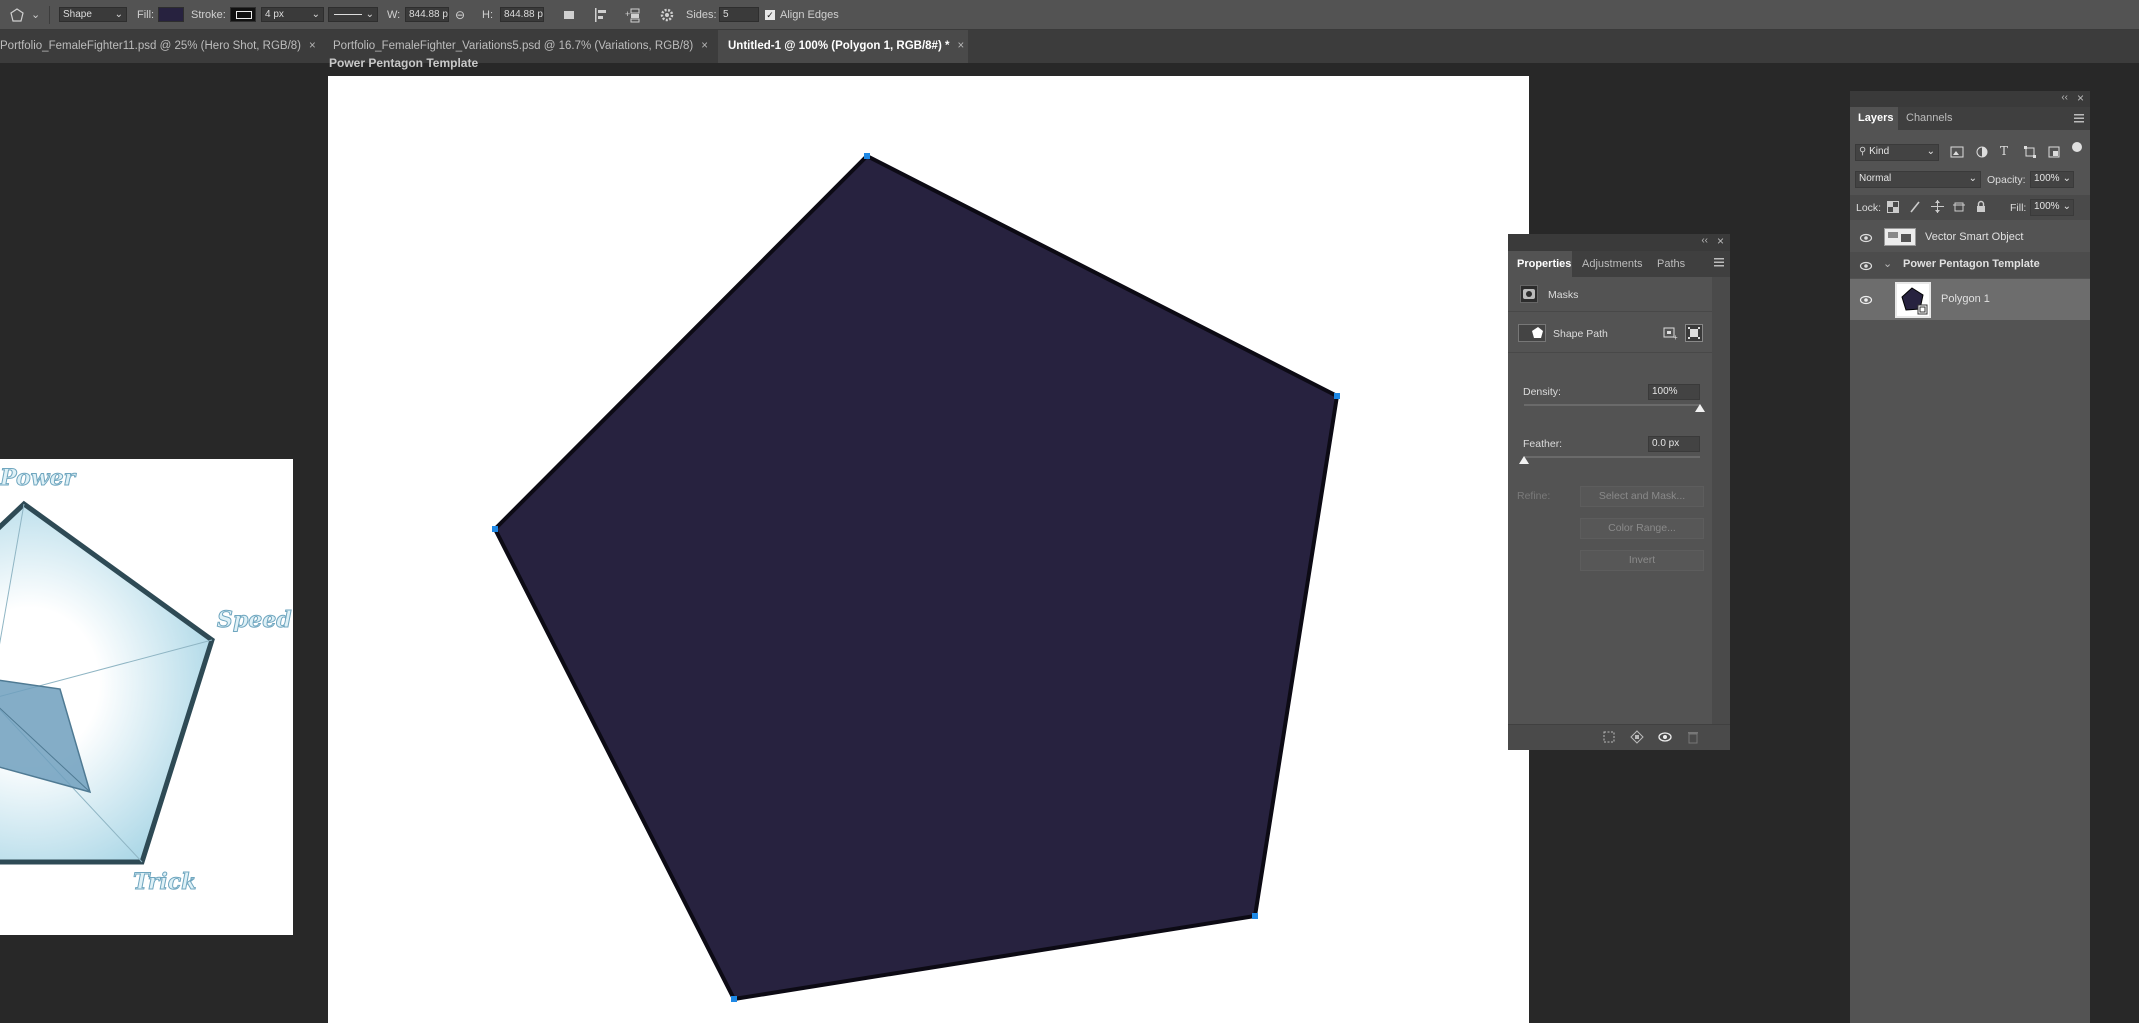 Image resolution: width=2139 pixels, height=1023 pixels. Describe the element at coordinates (1982, 152) in the screenshot. I see `adjustment-layer-filter-icon` at that location.